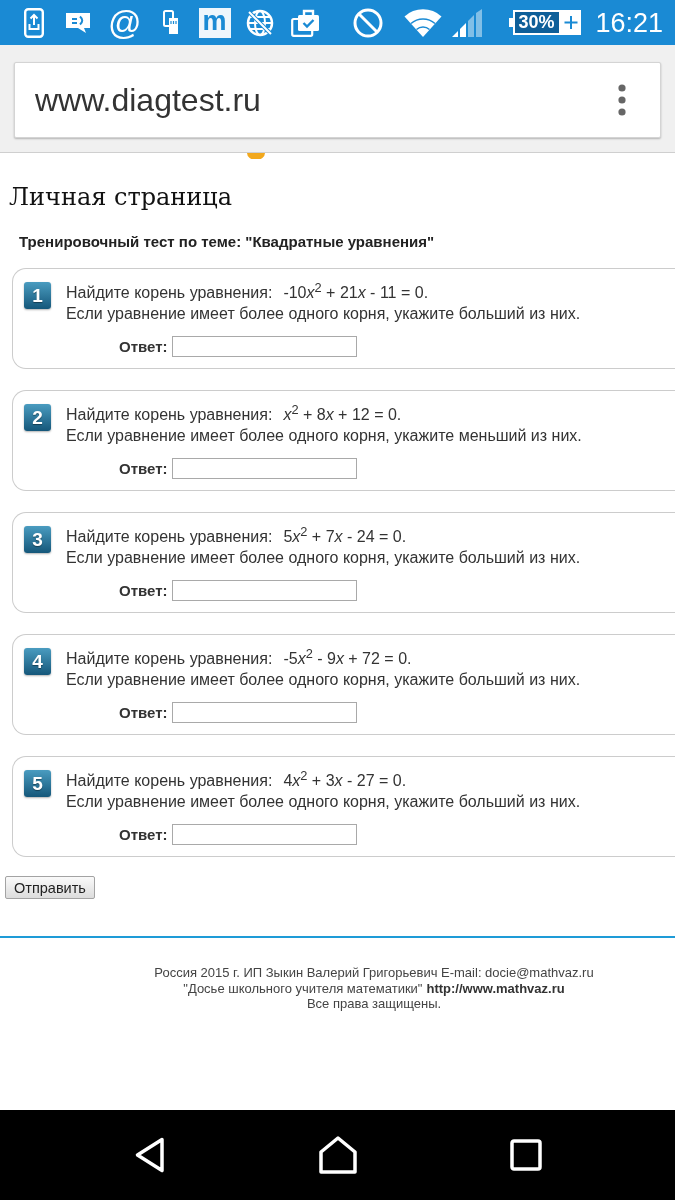  What do you see at coordinates (342, 414) in the screenshot?
I see `equation: x$^{2}$ + 8x + 12 = 0.` at bounding box center [342, 414].